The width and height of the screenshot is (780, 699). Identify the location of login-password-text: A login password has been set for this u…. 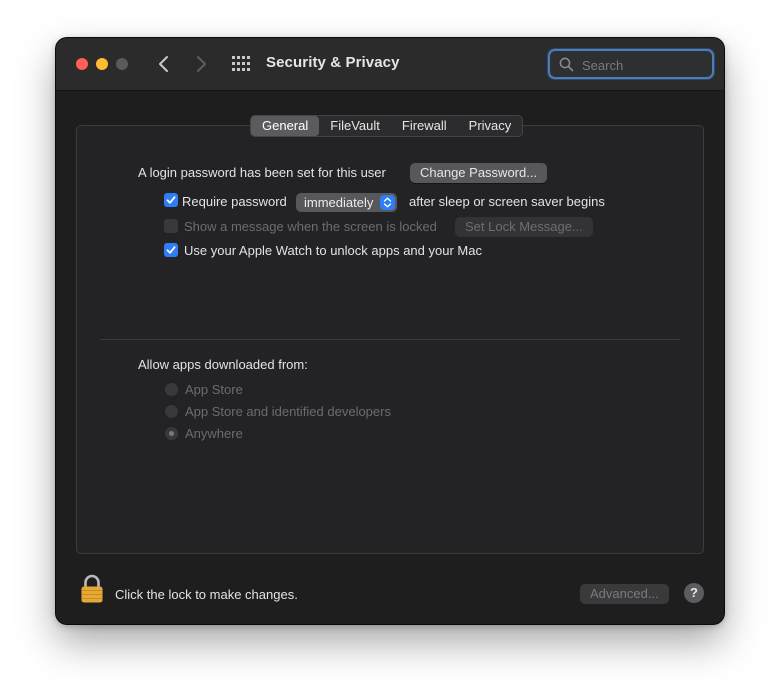
(262, 172).